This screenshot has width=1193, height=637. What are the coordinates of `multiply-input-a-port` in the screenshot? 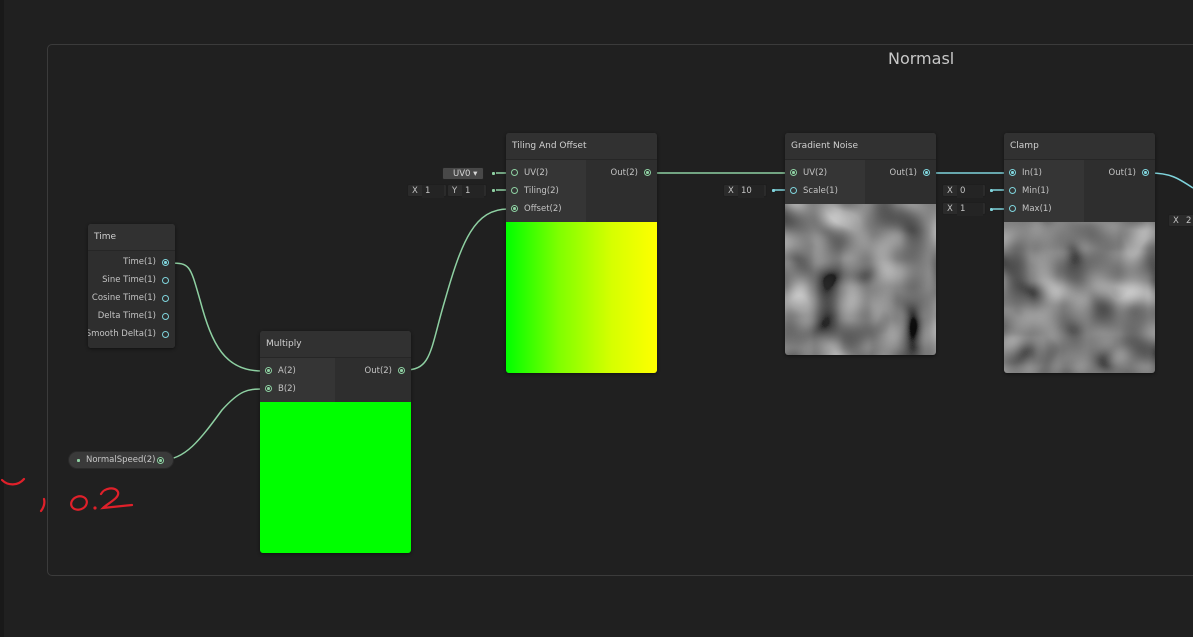 It's located at (268, 370).